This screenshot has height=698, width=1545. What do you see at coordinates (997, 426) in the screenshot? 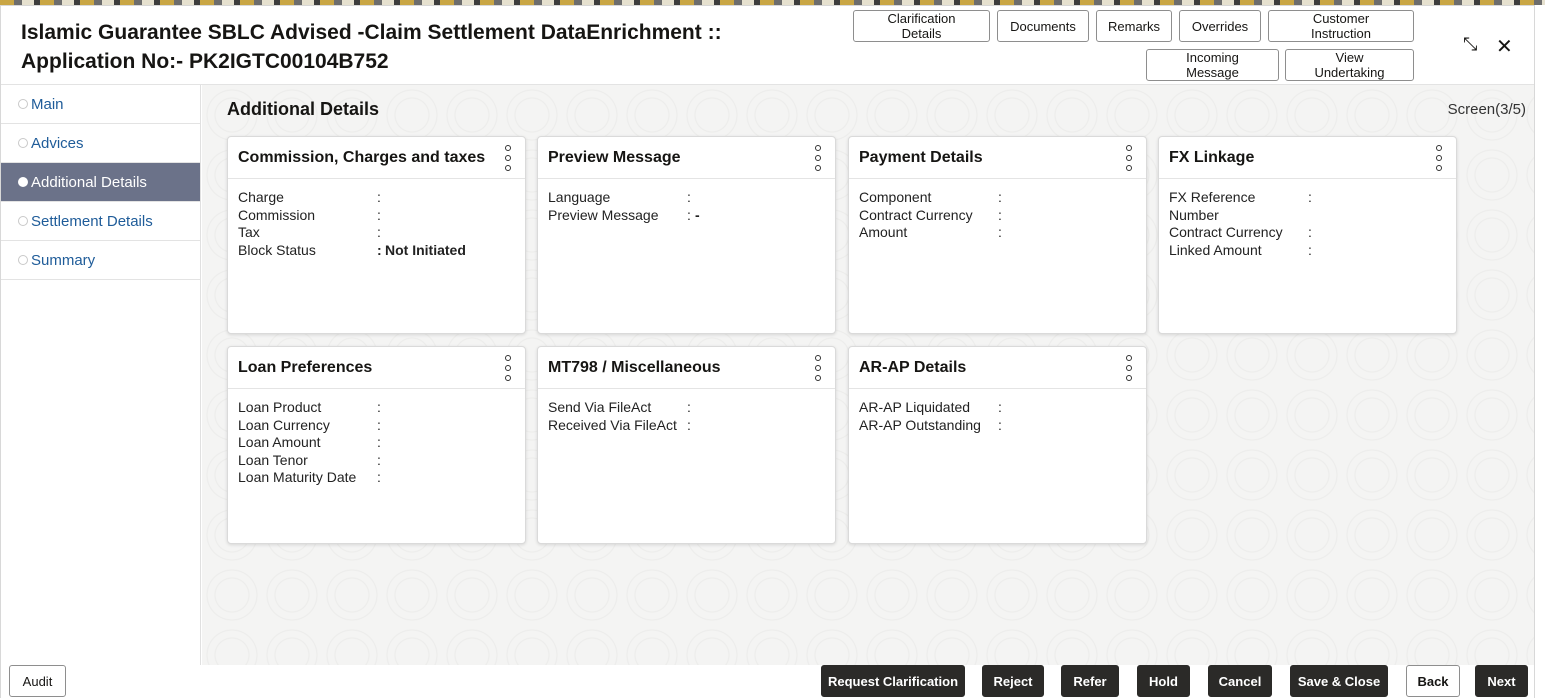
I see `field-row: AR-AP Outstanding:` at bounding box center [997, 426].